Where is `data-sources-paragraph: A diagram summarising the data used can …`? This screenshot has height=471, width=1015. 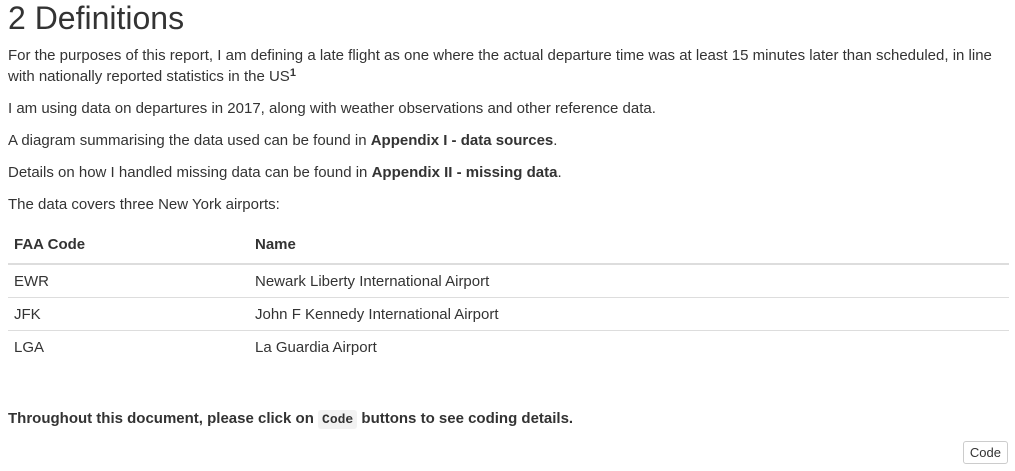
data-sources-paragraph: A diagram summarising the data used can … is located at coordinates (508, 140).